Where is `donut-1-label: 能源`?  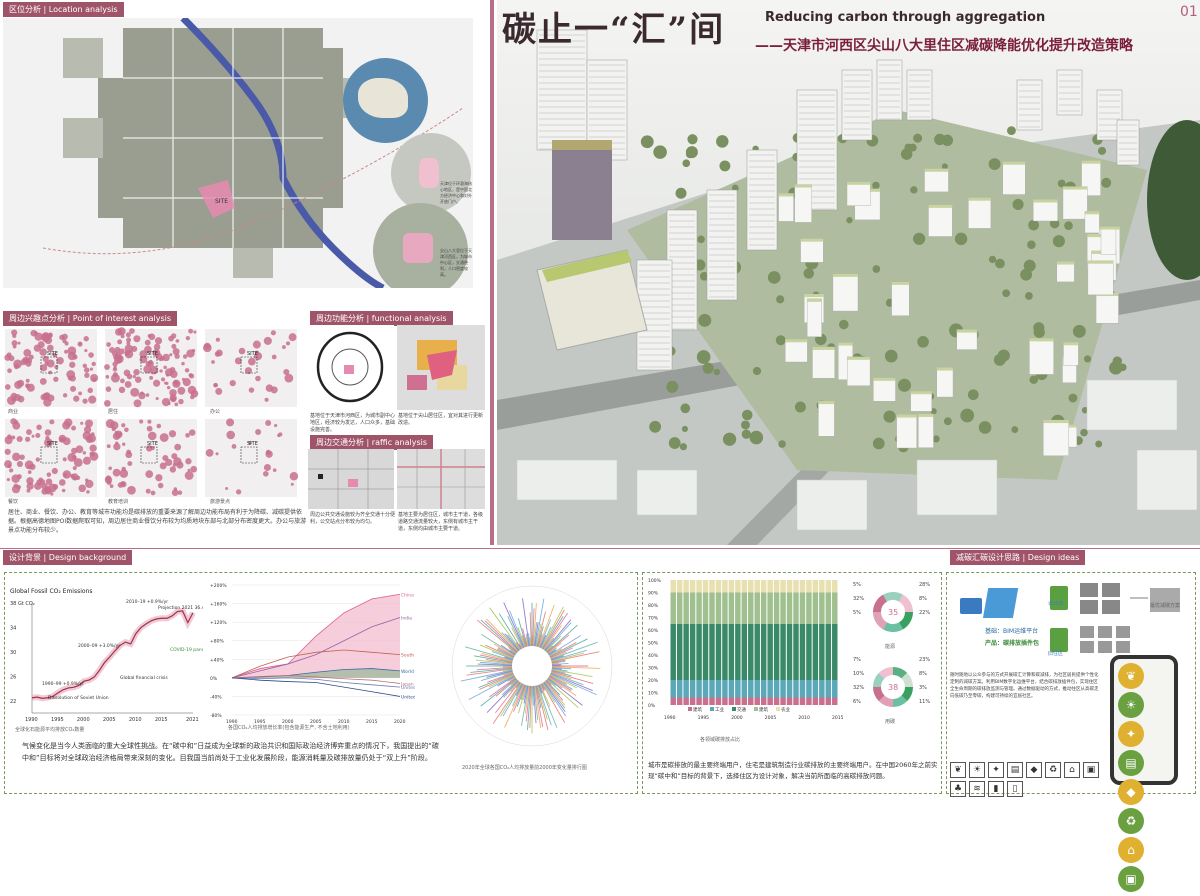
donut-1-label: 能源 is located at coordinates (890, 646).